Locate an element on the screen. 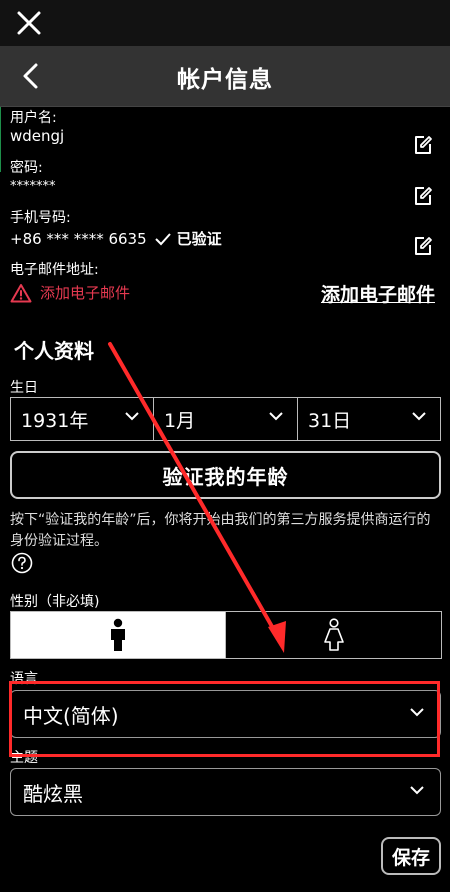 This screenshot has width=450, height=892. profile-section-title: 个人资料 is located at coordinates (54, 351).